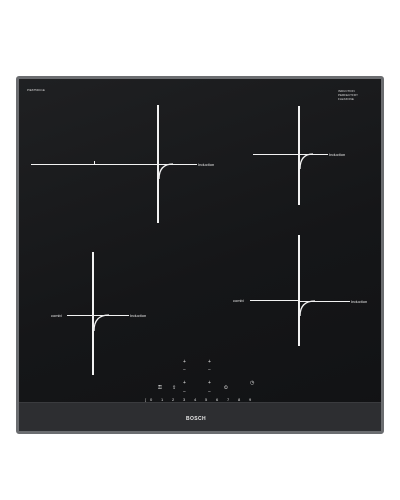 Image resolution: width=400 pixels, height=500 pixels. Describe the element at coordinates (101, 323) in the screenshot. I see `front-left-curve` at that location.